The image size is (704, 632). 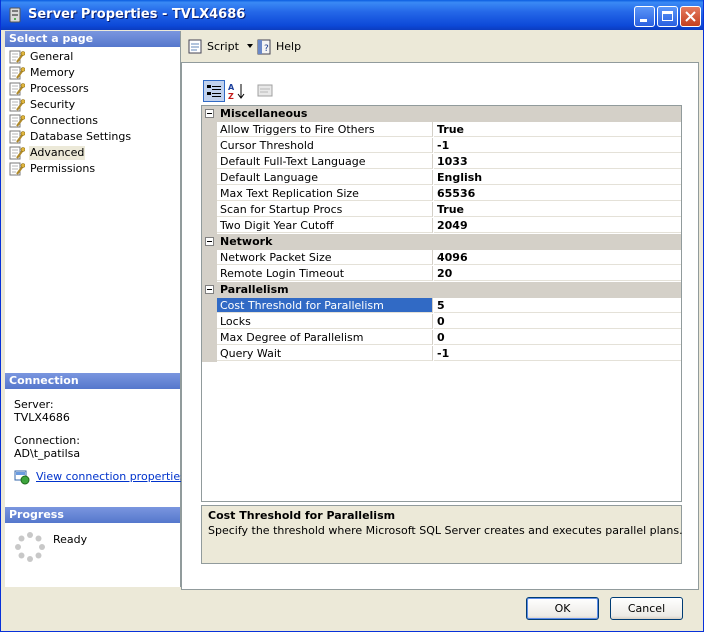 I want to click on property-row: Network Packet Size 4096, so click(x=441, y=258).